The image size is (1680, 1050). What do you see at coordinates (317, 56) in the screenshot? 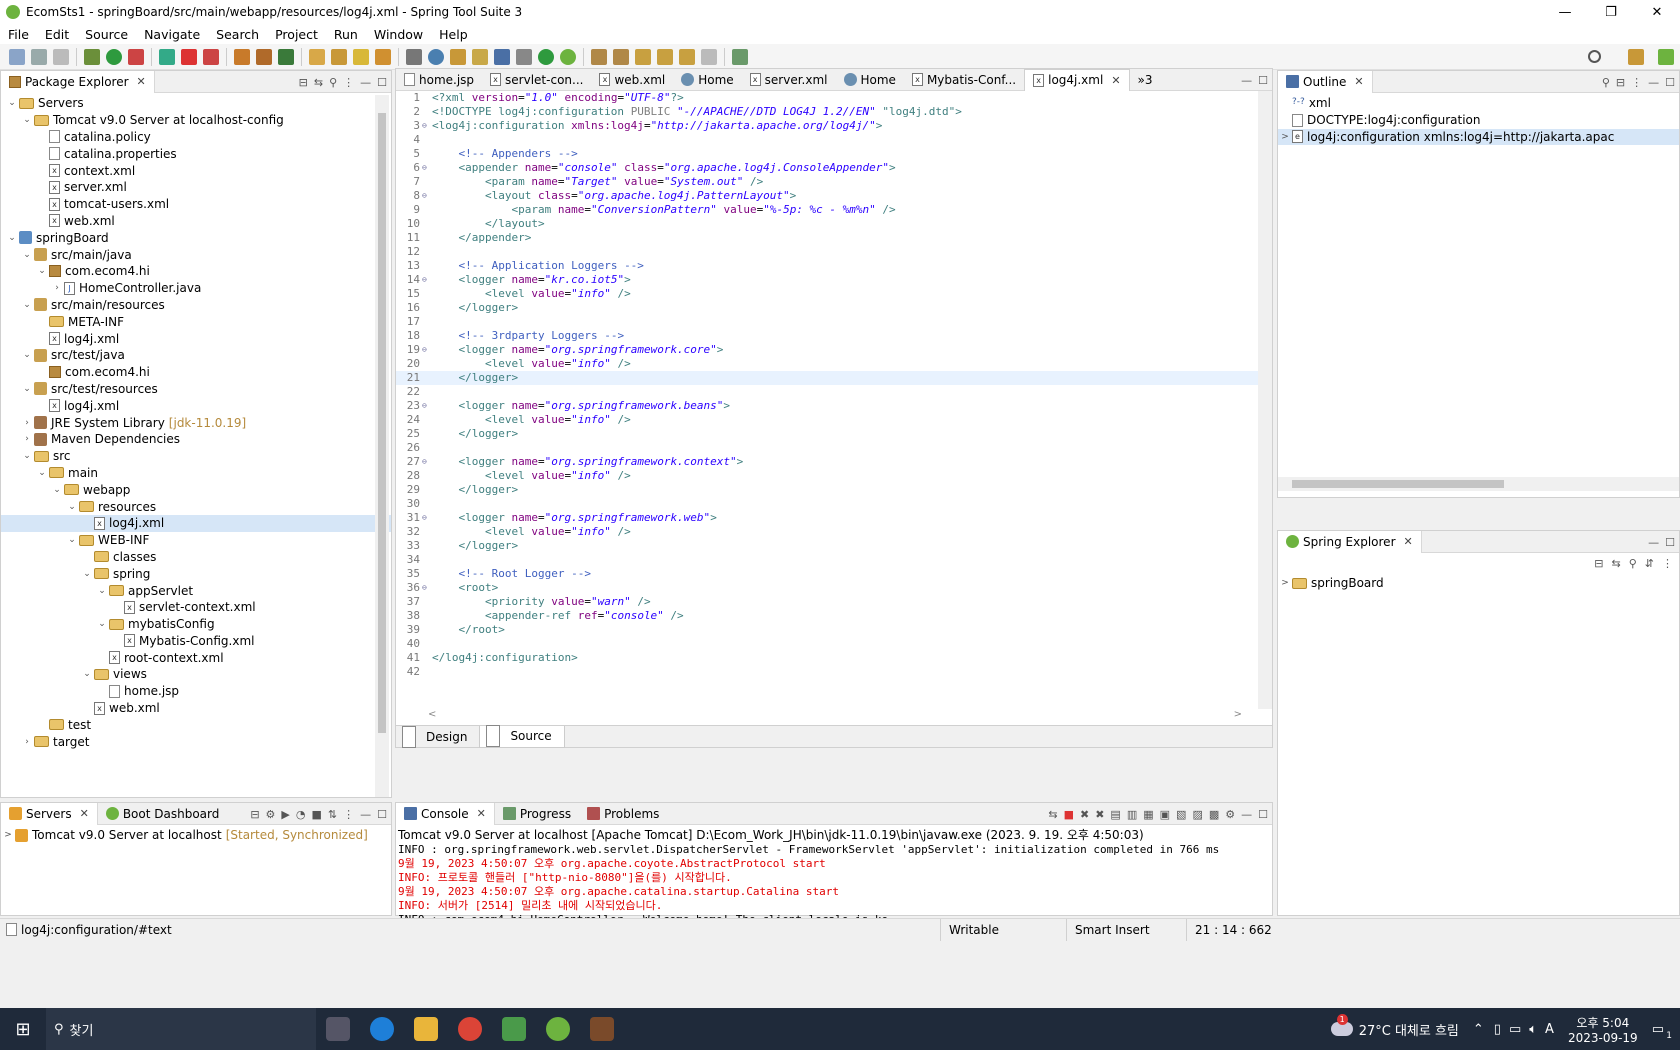
I see `open-type-icon` at bounding box center [317, 56].